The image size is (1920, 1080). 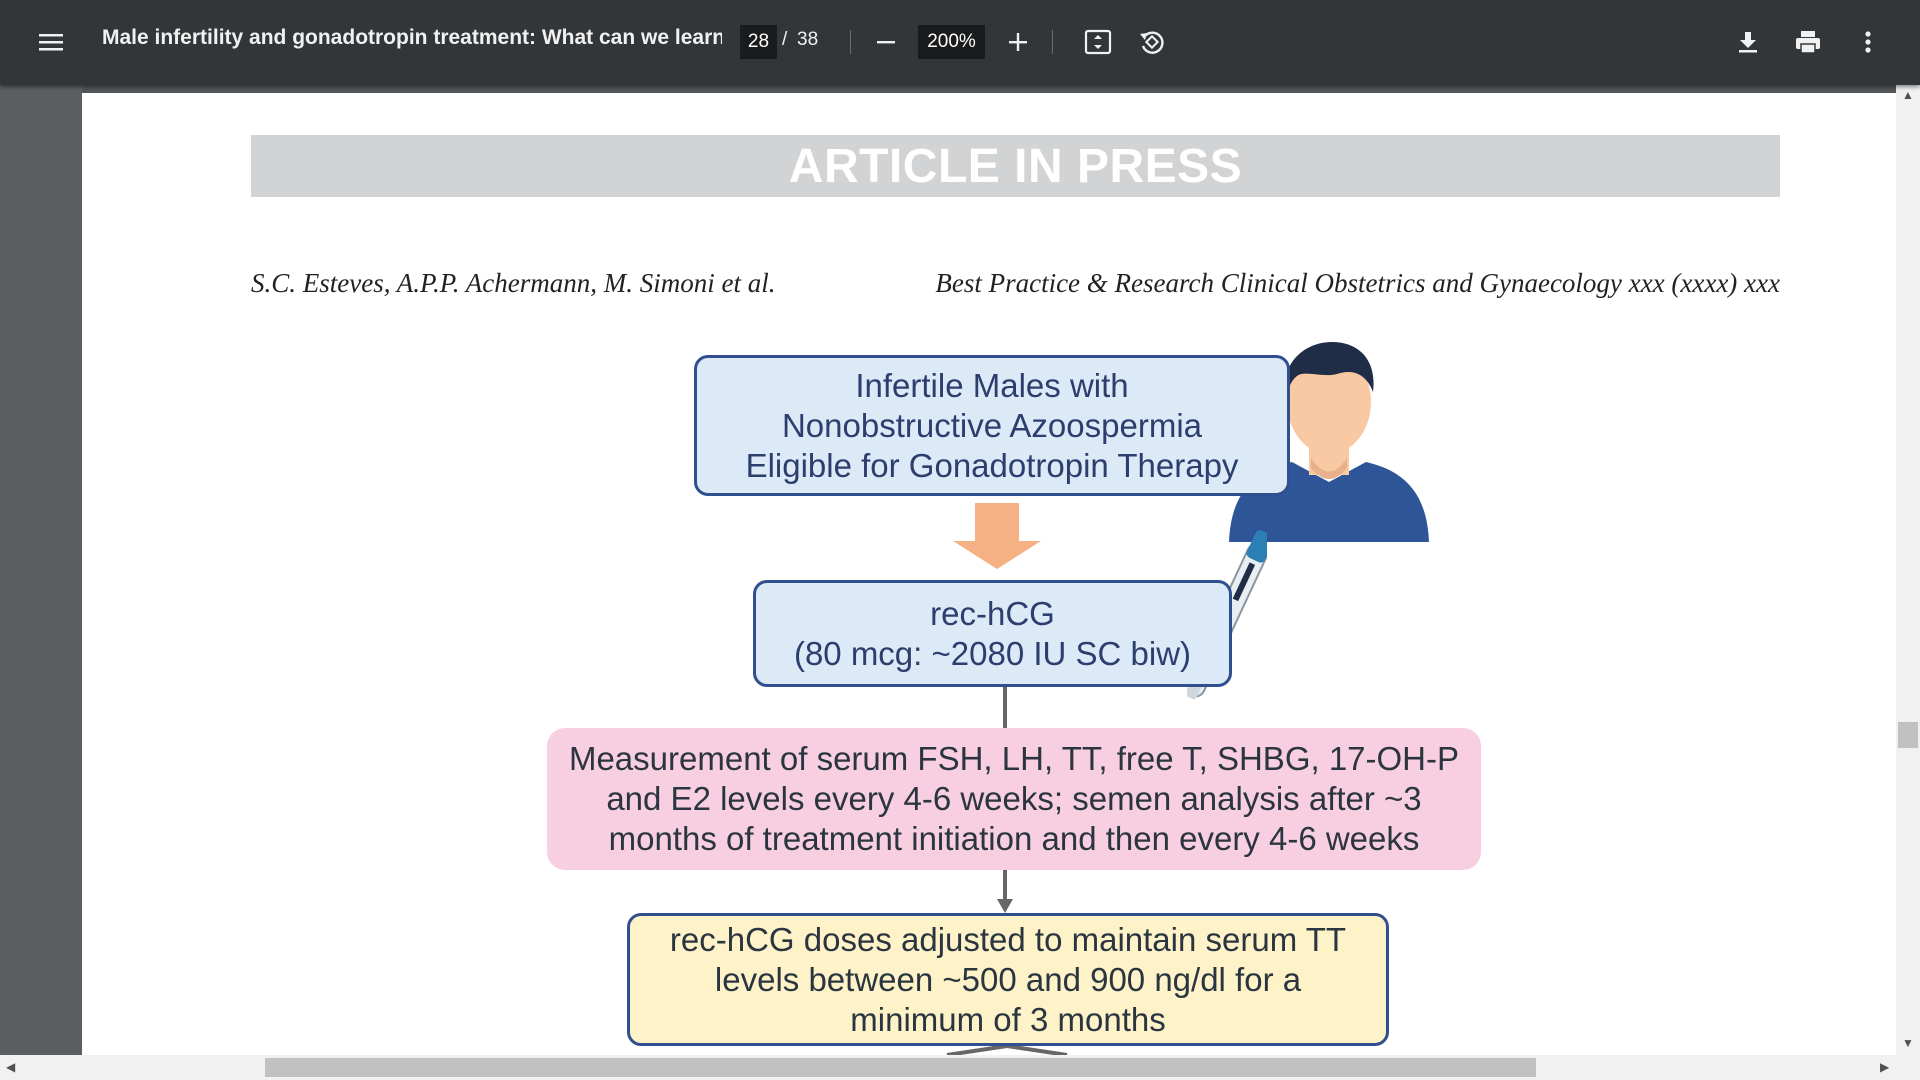 I want to click on more-actions-button, so click(x=1868, y=42).